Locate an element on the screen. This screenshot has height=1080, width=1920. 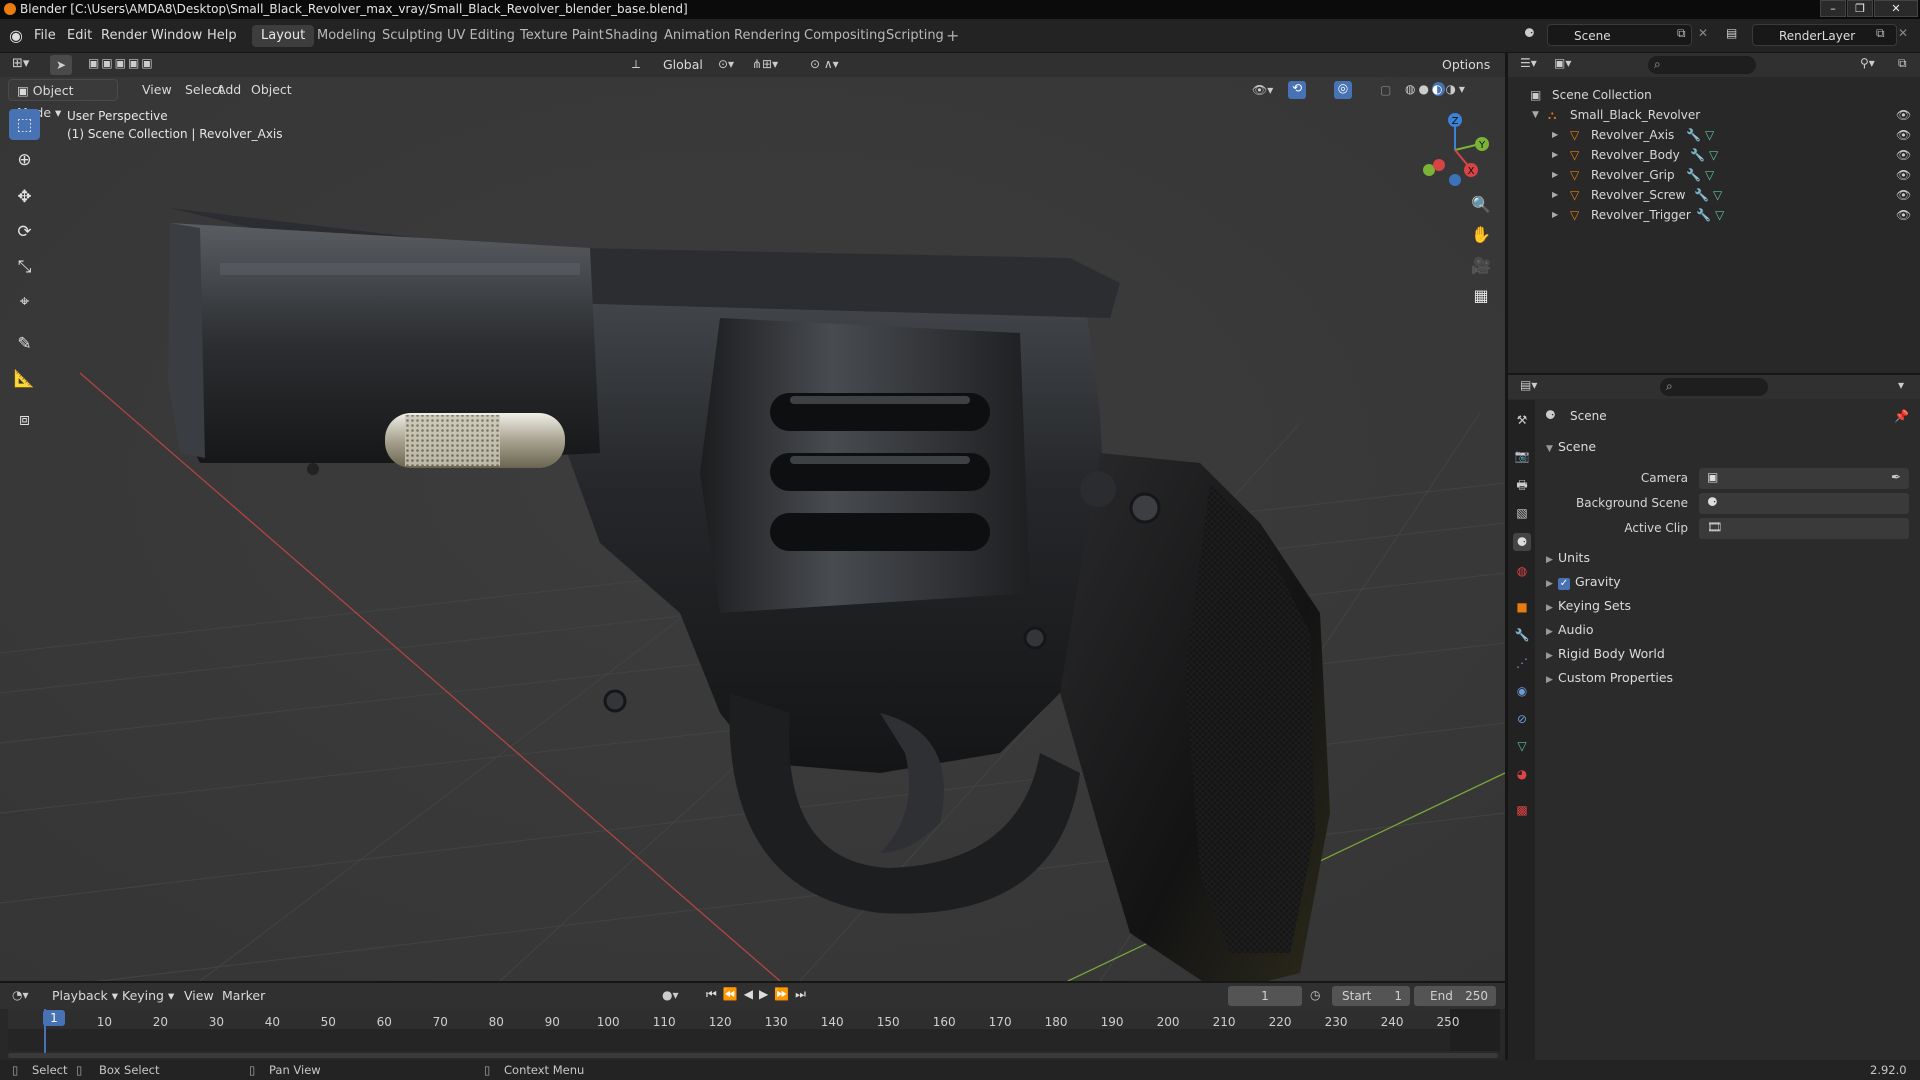
blender-menu-icon: ◉ is located at coordinates (16, 35).